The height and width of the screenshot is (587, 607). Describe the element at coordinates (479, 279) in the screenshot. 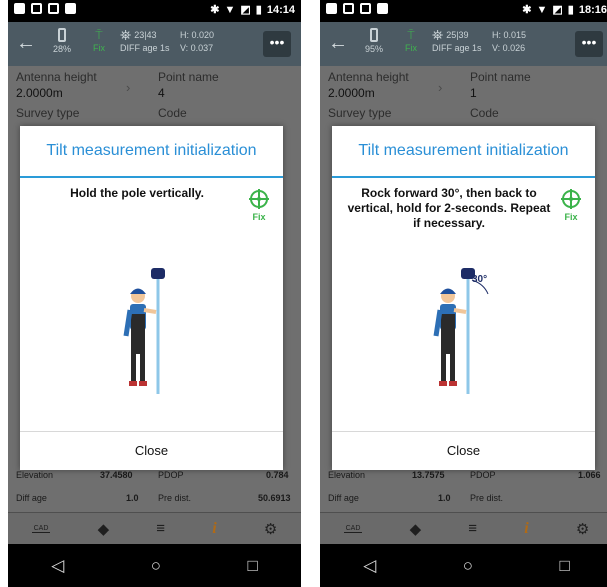

I see `angle-label: 30°` at that location.